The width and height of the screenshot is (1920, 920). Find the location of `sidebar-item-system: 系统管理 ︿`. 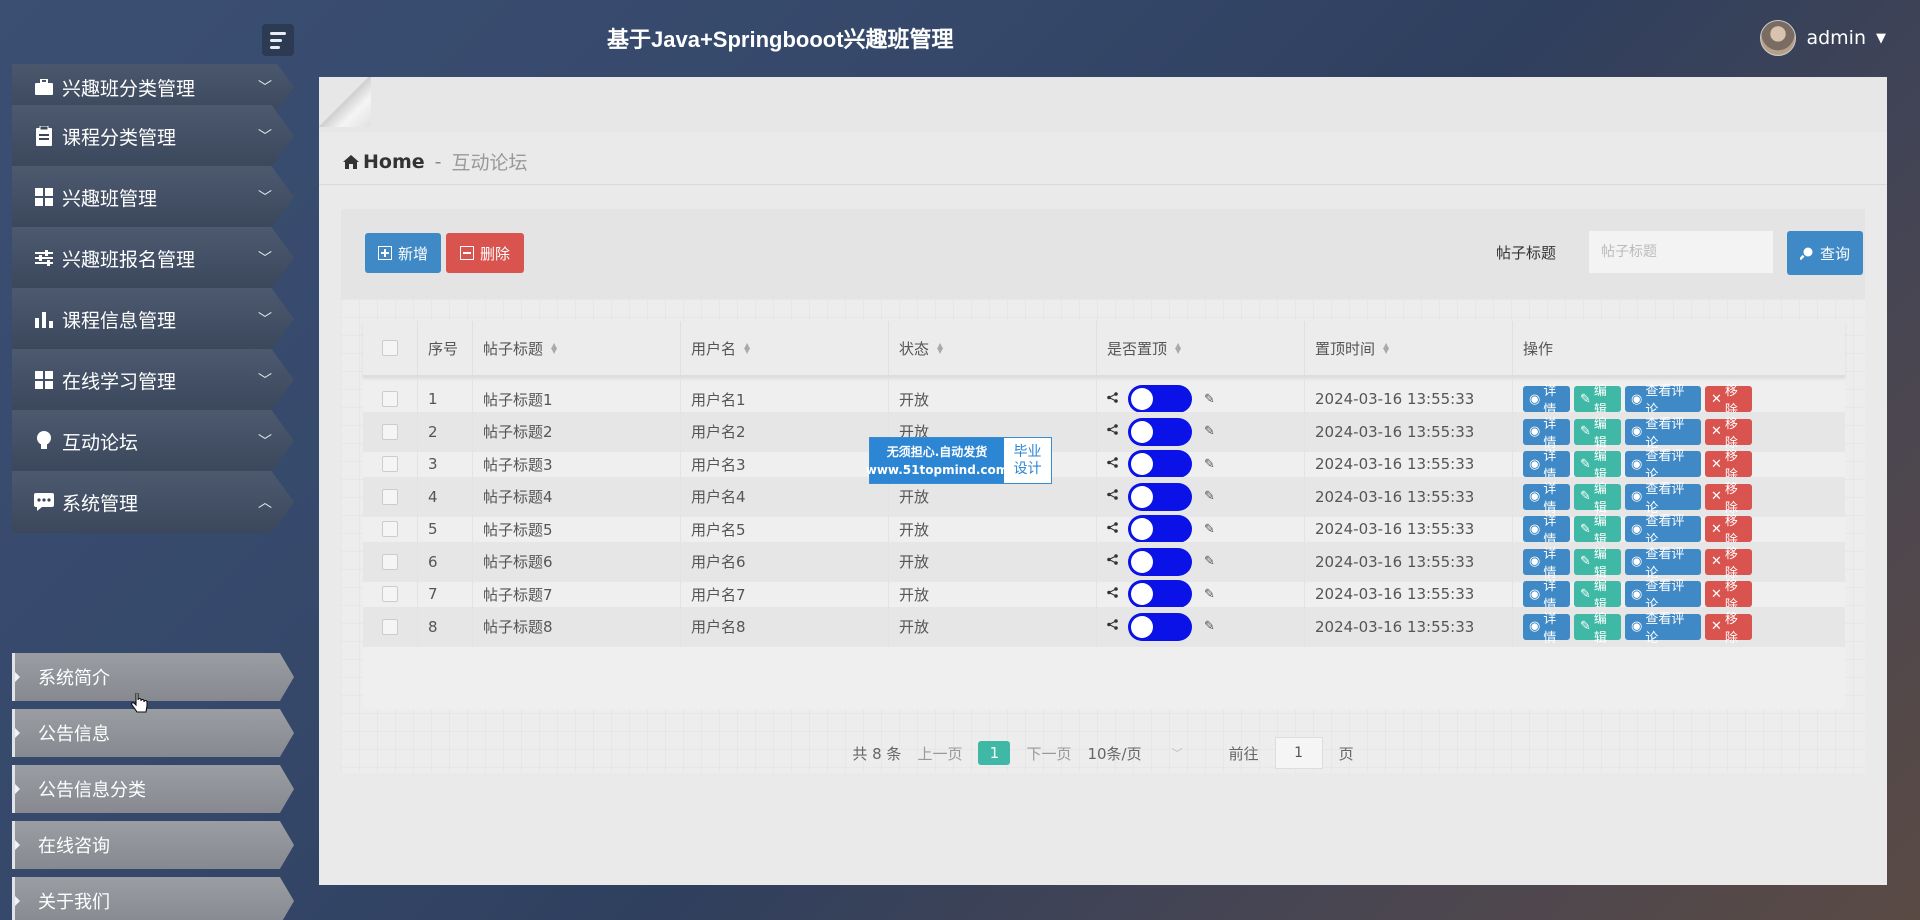

sidebar-item-system: 系统管理 ︿ is located at coordinates (153, 502).